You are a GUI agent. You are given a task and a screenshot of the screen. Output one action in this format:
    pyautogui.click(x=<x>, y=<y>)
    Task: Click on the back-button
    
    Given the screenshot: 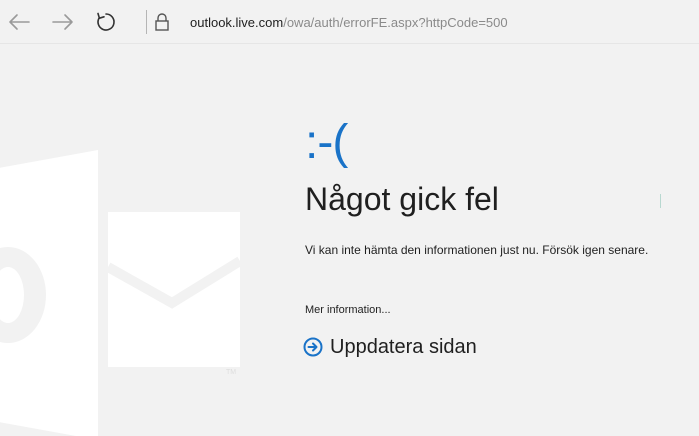 What is the action you would take?
    pyautogui.click(x=19, y=22)
    